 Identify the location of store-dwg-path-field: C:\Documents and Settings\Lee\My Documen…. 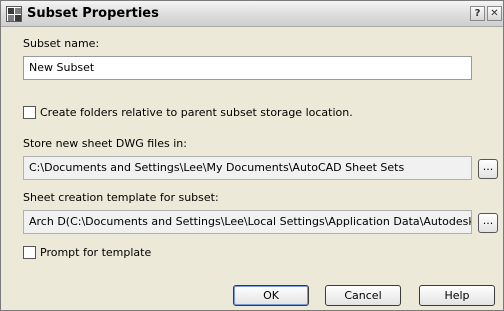
(247, 168).